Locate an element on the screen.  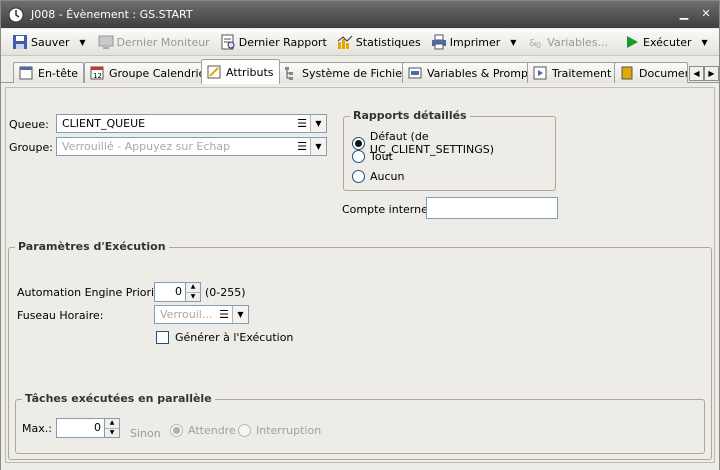
priority-value: 0 is located at coordinates (170, 292).